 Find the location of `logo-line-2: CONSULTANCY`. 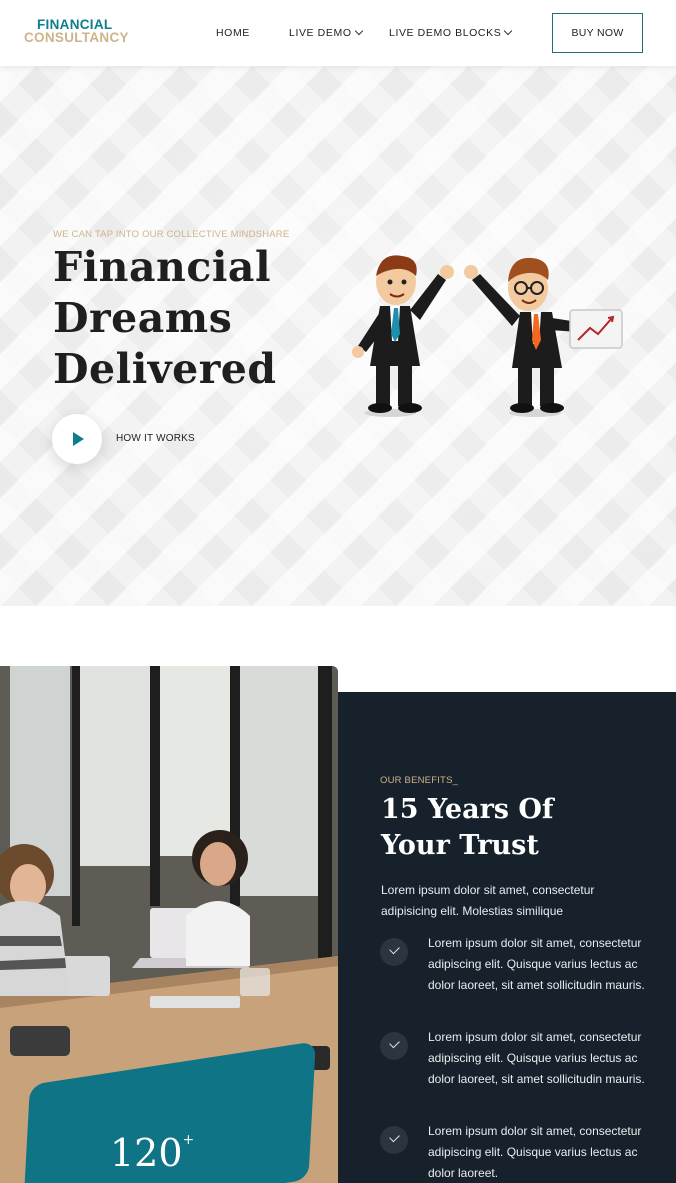

logo-line-2: CONSULTANCY is located at coordinates (76, 37).